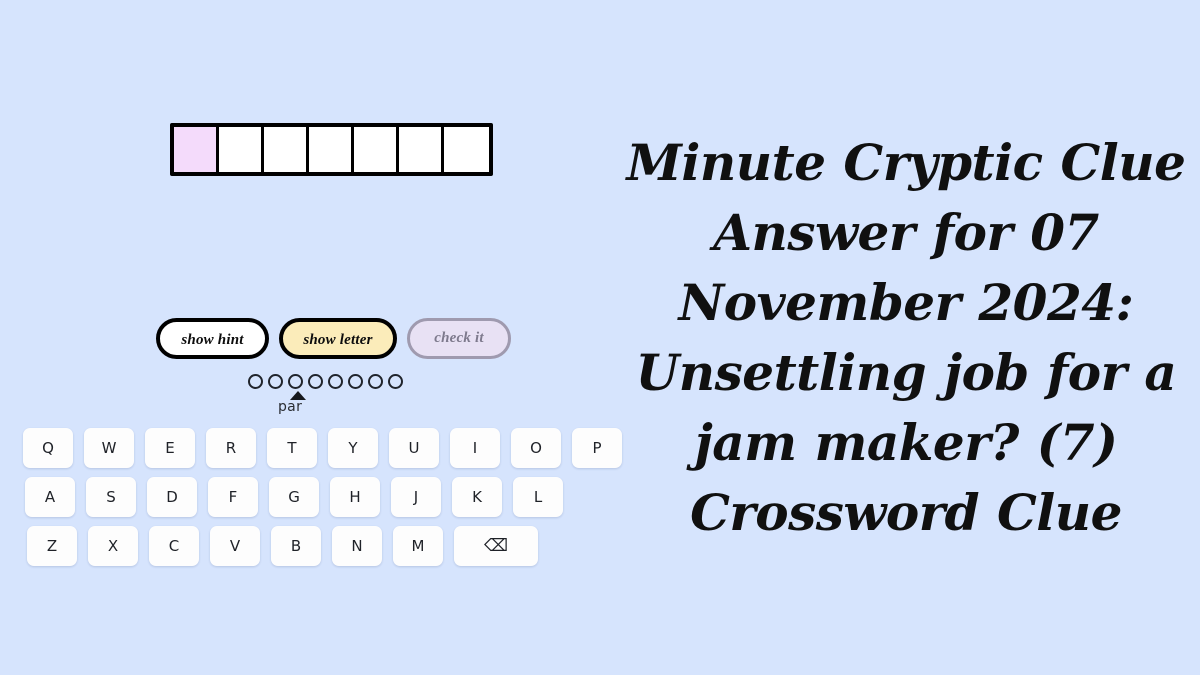 The height and width of the screenshot is (675, 1200). I want to click on par-dots, so click(333, 381).